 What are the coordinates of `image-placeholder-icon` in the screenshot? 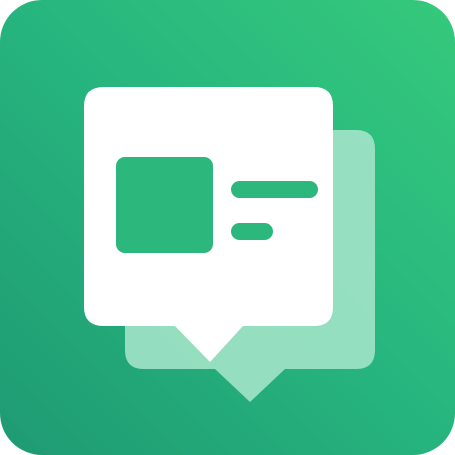 It's located at (164, 205).